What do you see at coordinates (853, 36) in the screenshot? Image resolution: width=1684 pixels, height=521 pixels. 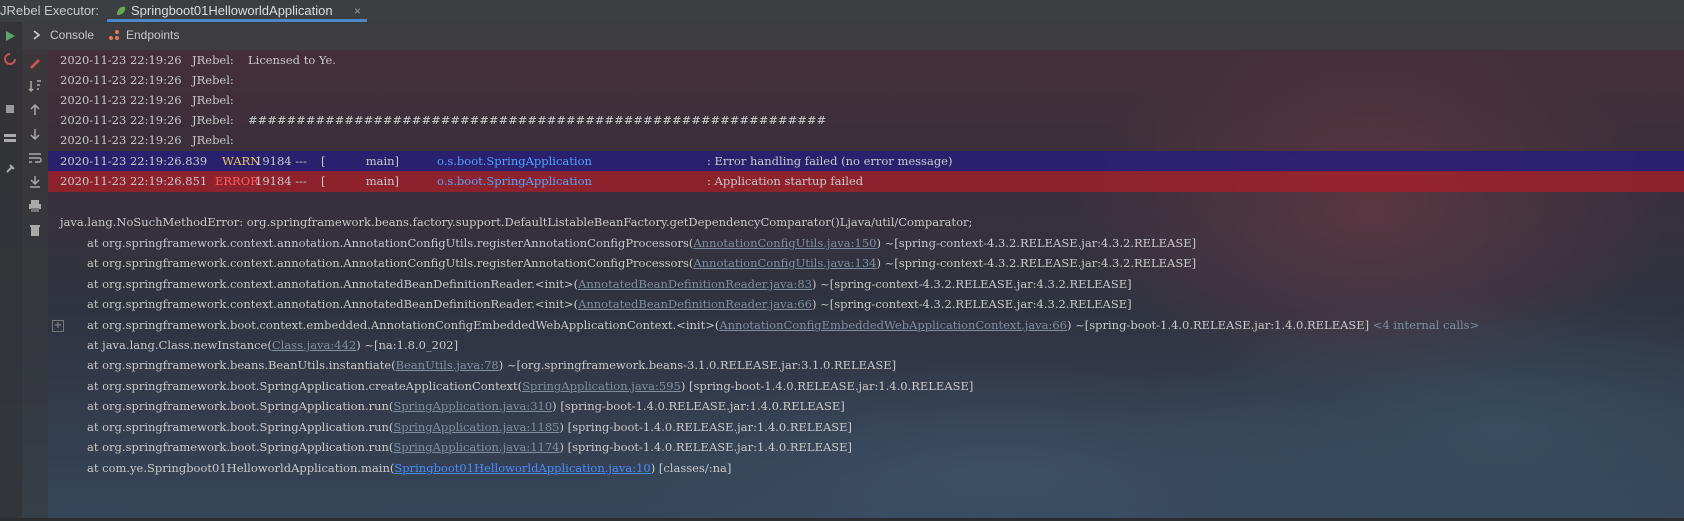 I see `console-subtabs: Console Endpoints` at bounding box center [853, 36].